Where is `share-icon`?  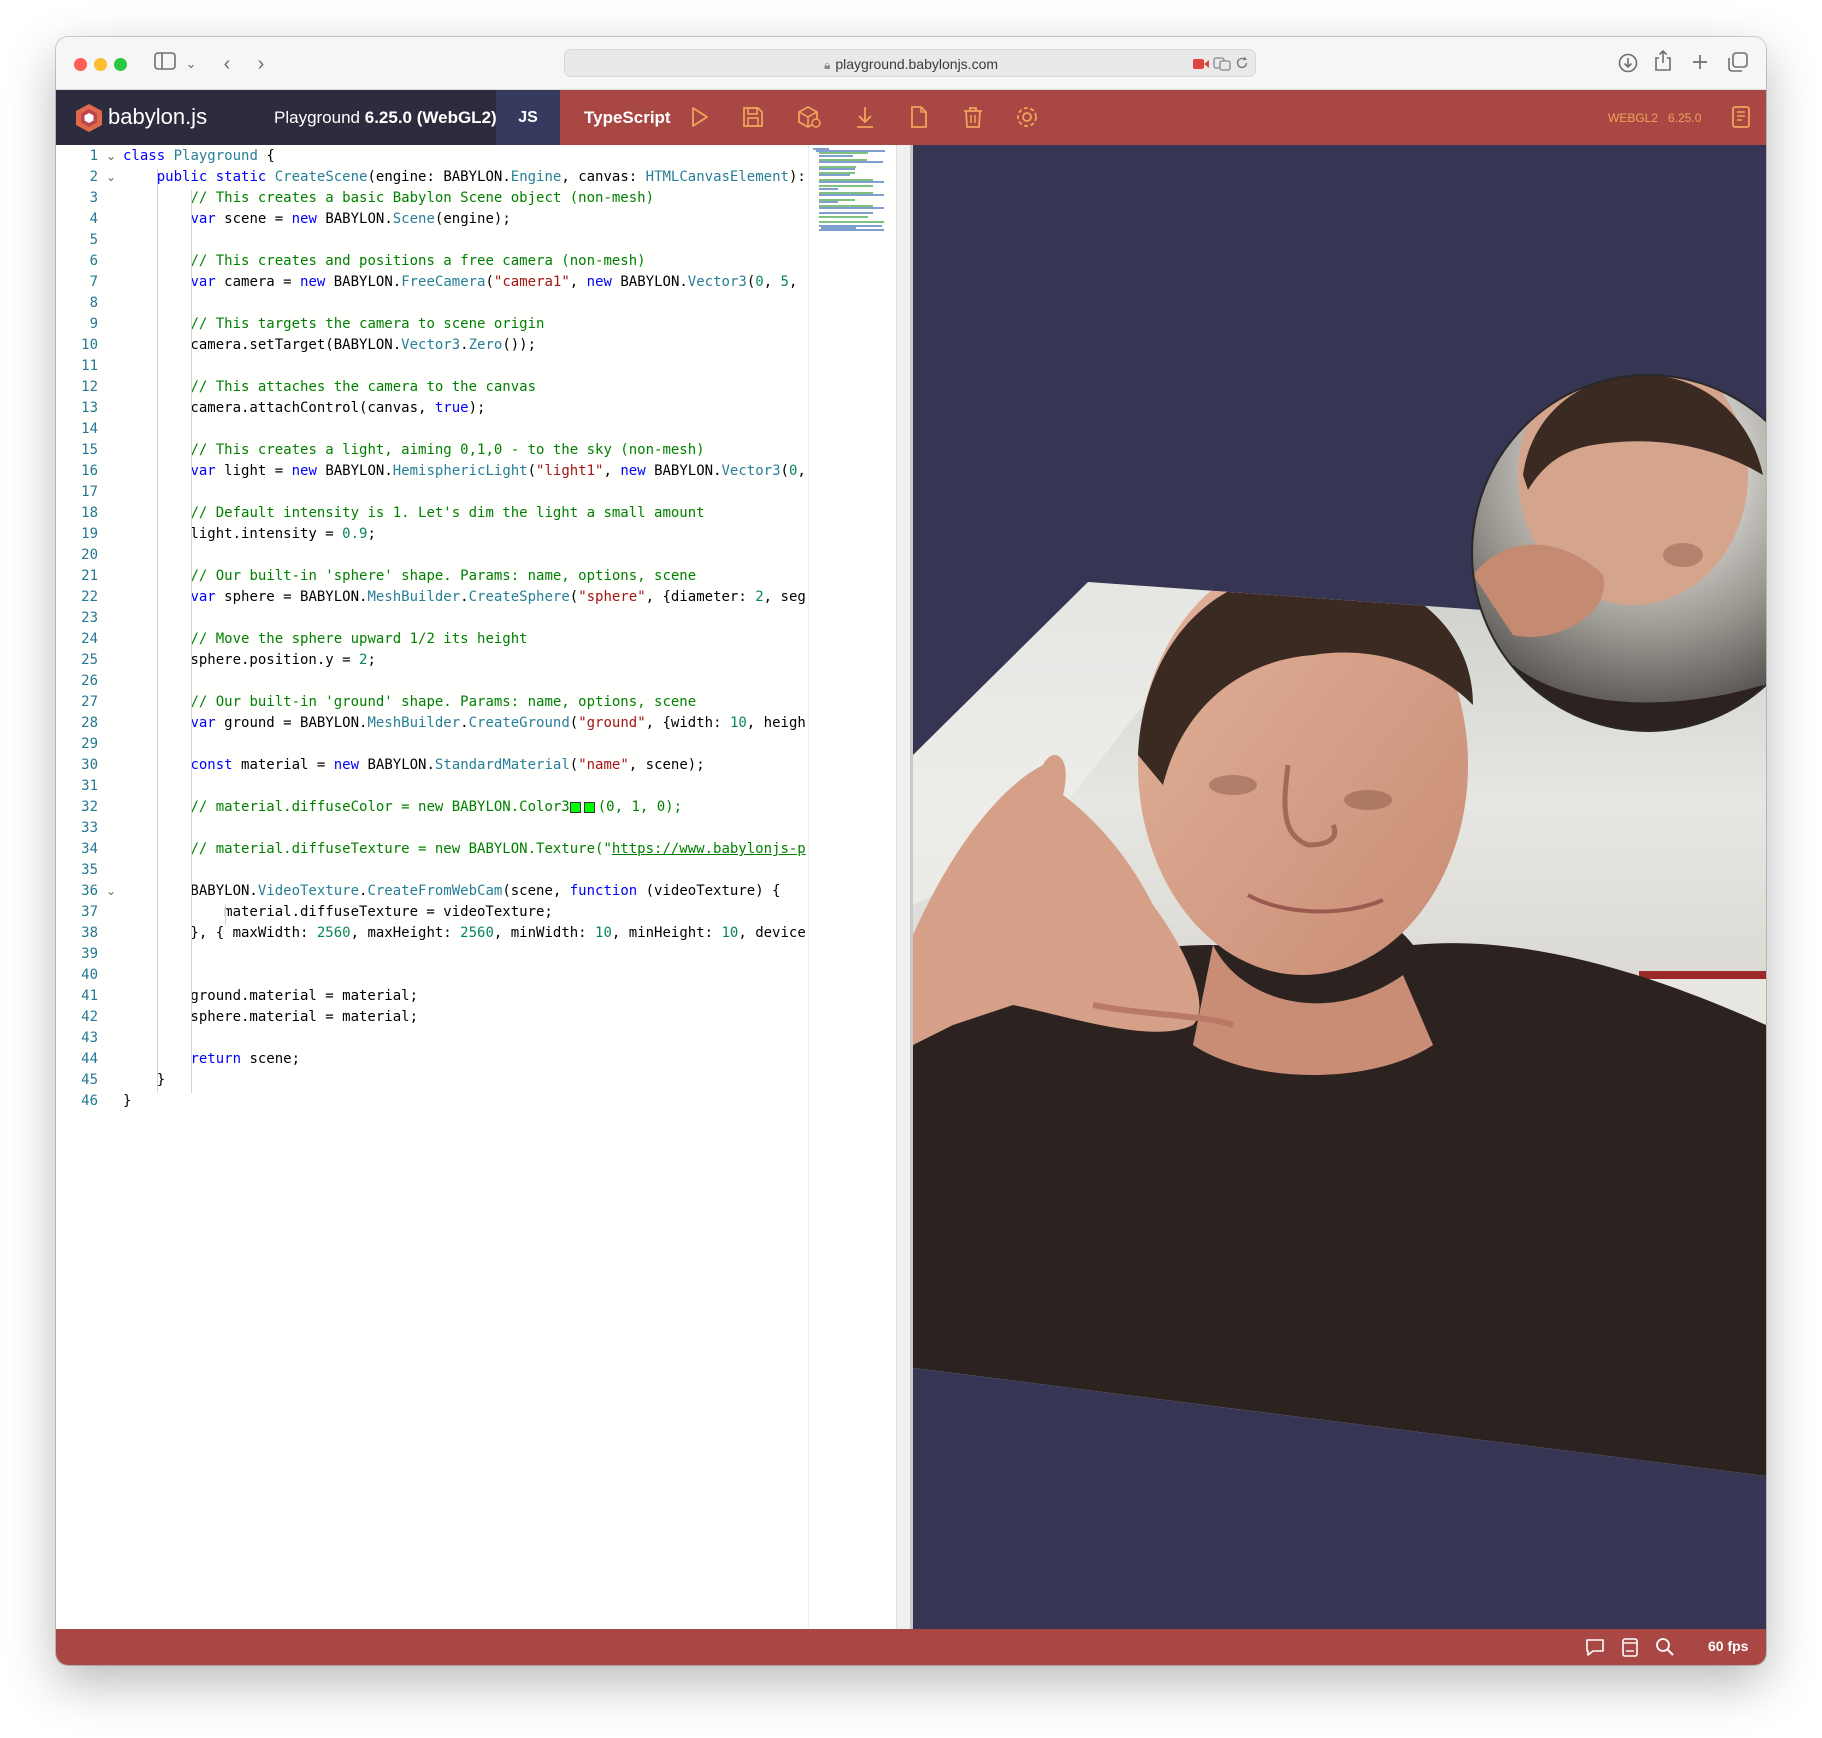 share-icon is located at coordinates (1663, 61).